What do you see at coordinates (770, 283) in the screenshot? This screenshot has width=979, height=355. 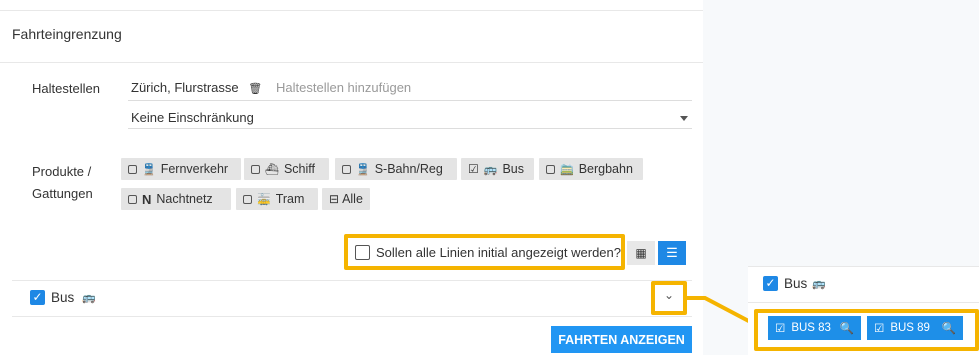 I see `zoom-bus-checkbox: ✓` at bounding box center [770, 283].